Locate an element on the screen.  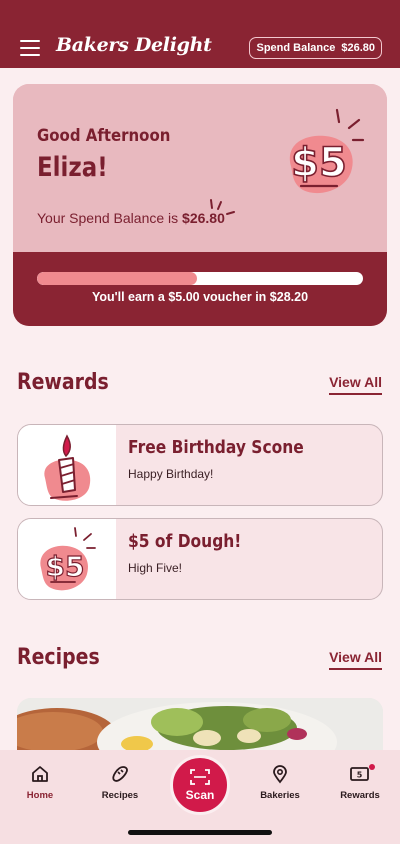
five-dollar-icon: $5 is located at coordinates (68, 559).